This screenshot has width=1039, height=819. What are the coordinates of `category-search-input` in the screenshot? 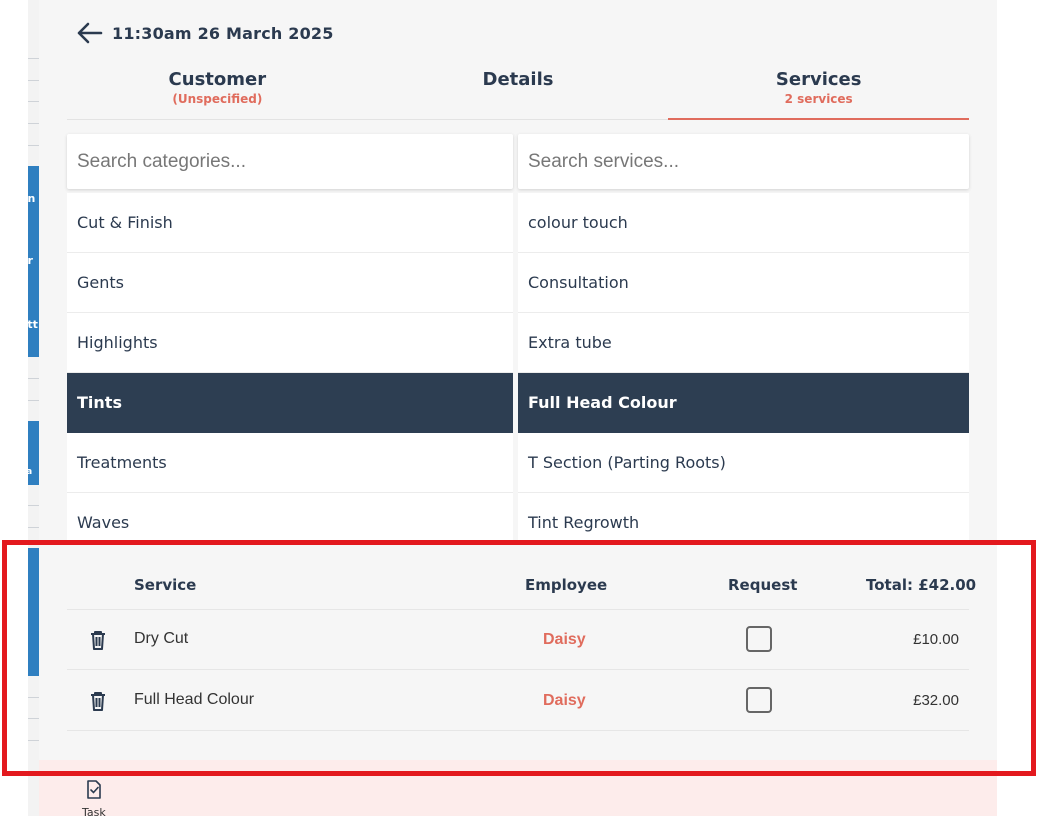 It's located at (290, 161).